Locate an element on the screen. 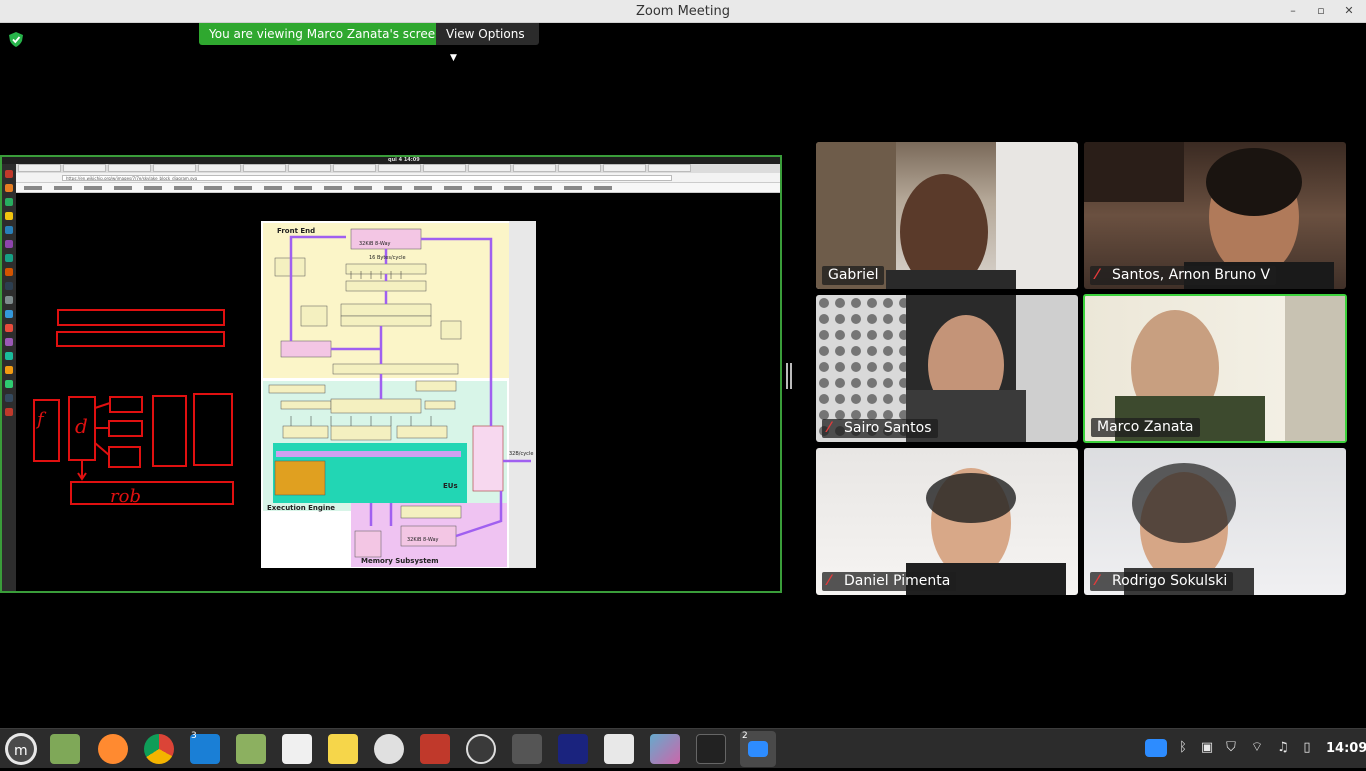 Image resolution: width=1366 pixels, height=771 pixels. wifi-icon: ⌔ is located at coordinates (1257, 748).